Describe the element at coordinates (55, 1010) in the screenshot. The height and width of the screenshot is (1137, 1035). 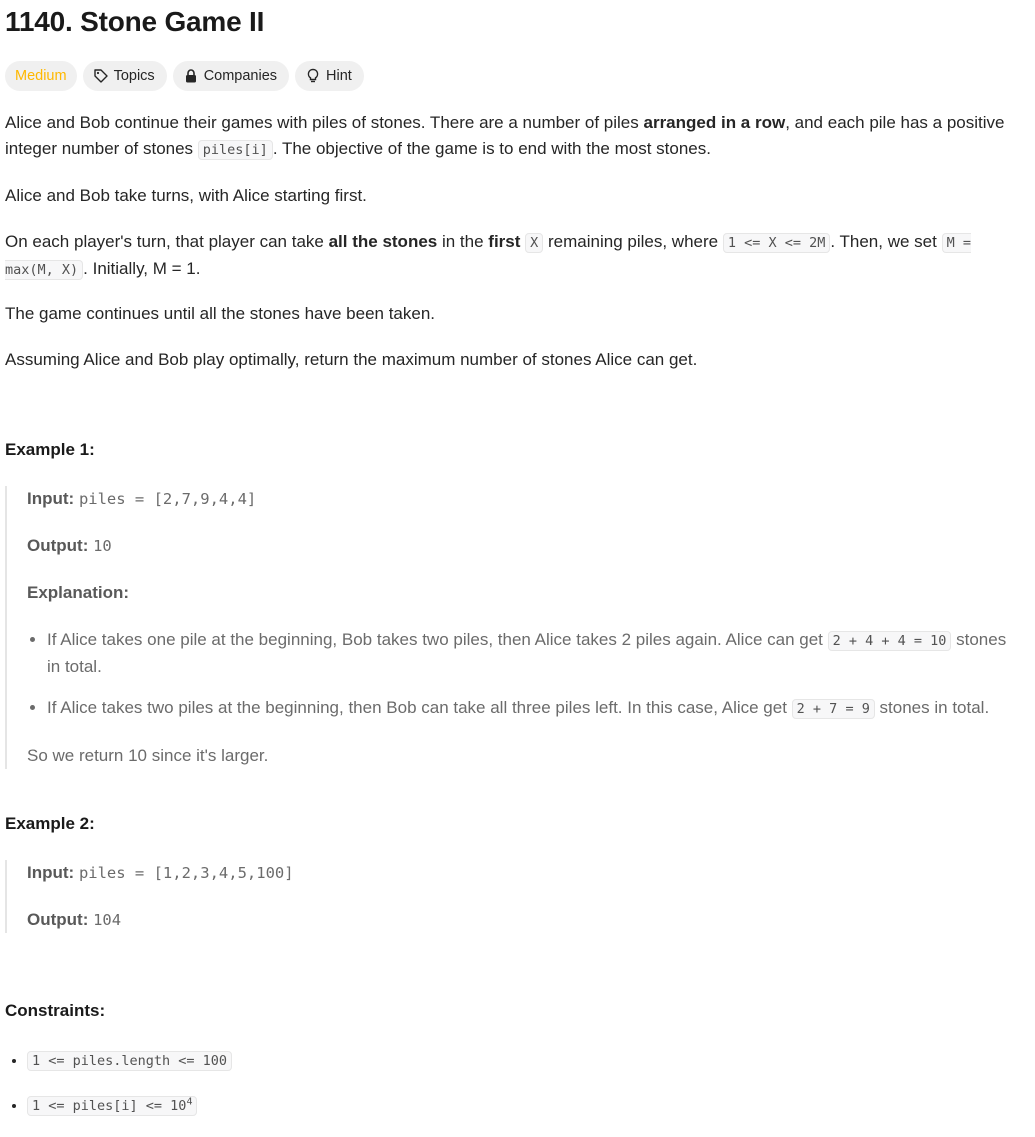
I see `constraints-heading: Constraints:` at that location.